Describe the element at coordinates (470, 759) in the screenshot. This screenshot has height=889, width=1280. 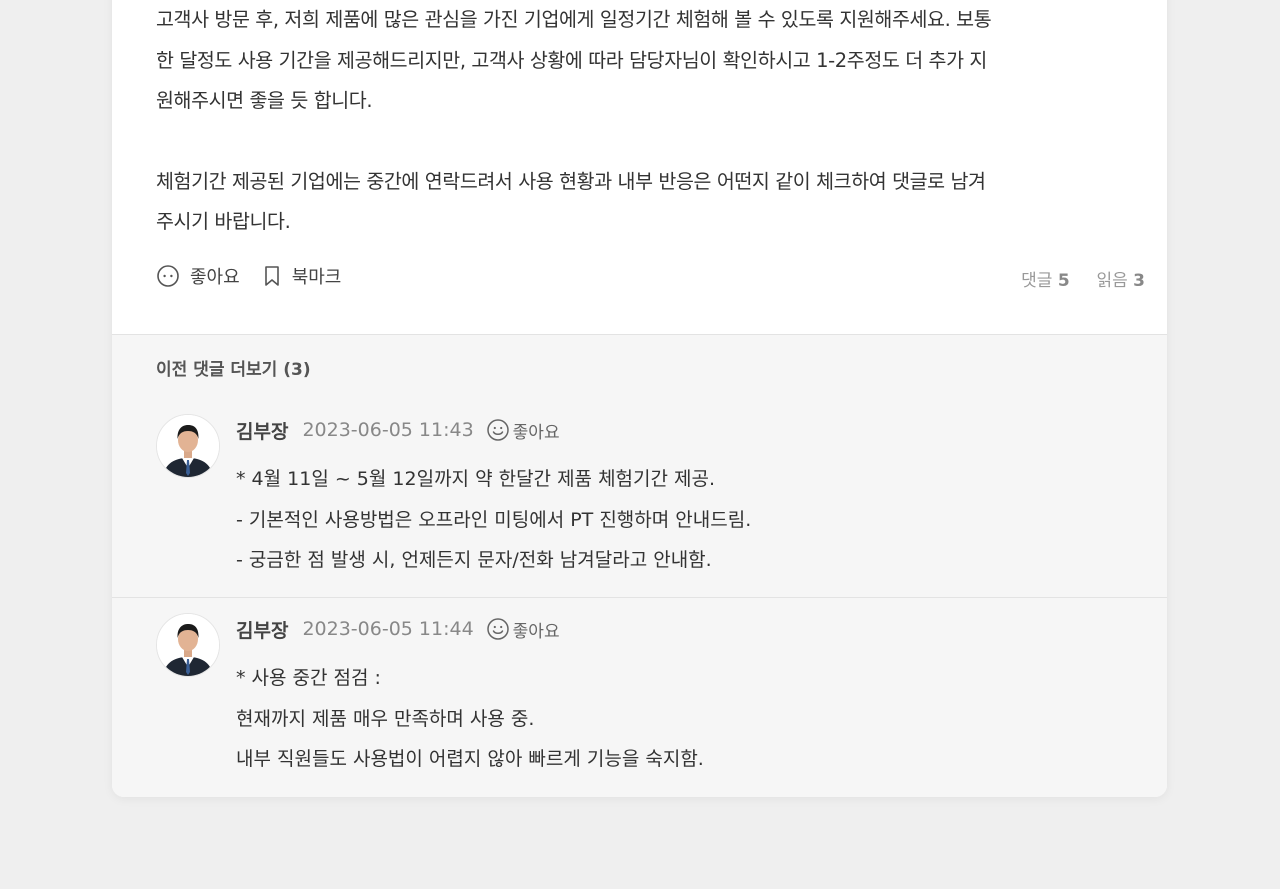
I see `comment-line: 내부 직원들도 사용법이 어렵지 않아 빠르게 기능을 숙지함.` at that location.